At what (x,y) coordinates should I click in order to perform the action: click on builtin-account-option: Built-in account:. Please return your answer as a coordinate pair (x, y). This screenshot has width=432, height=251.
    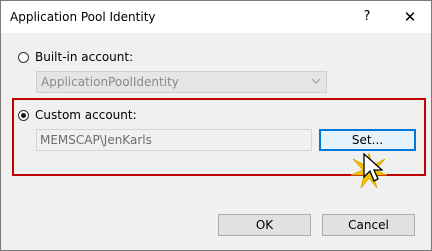
    Looking at the image, I should click on (75, 57).